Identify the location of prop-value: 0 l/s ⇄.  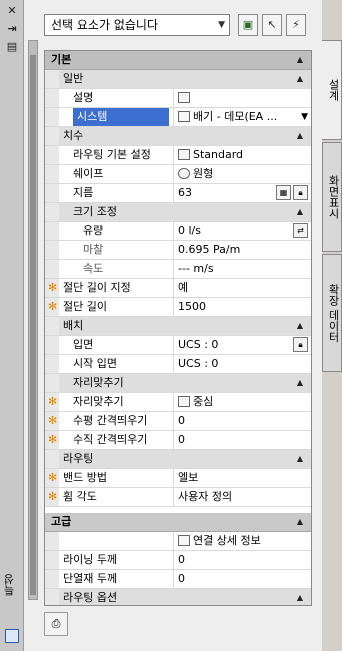
(242, 231).